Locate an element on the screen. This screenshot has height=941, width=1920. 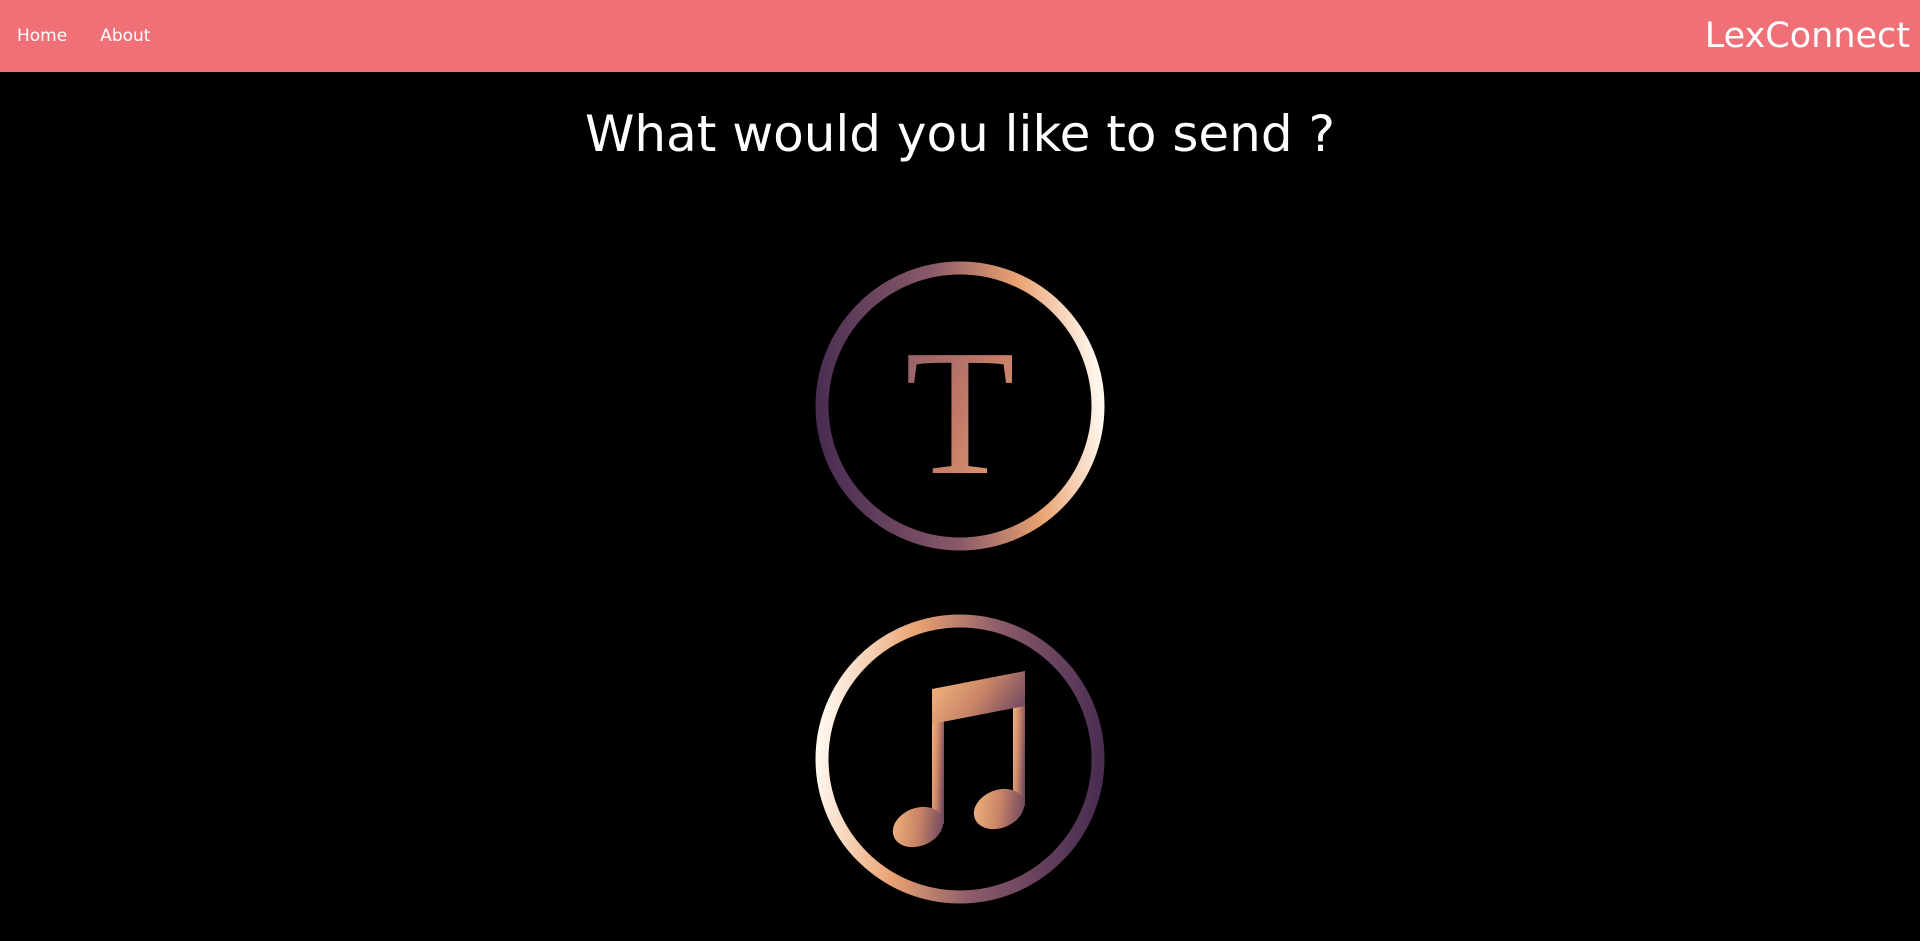
text-icon: T is located at coordinates (960, 406).